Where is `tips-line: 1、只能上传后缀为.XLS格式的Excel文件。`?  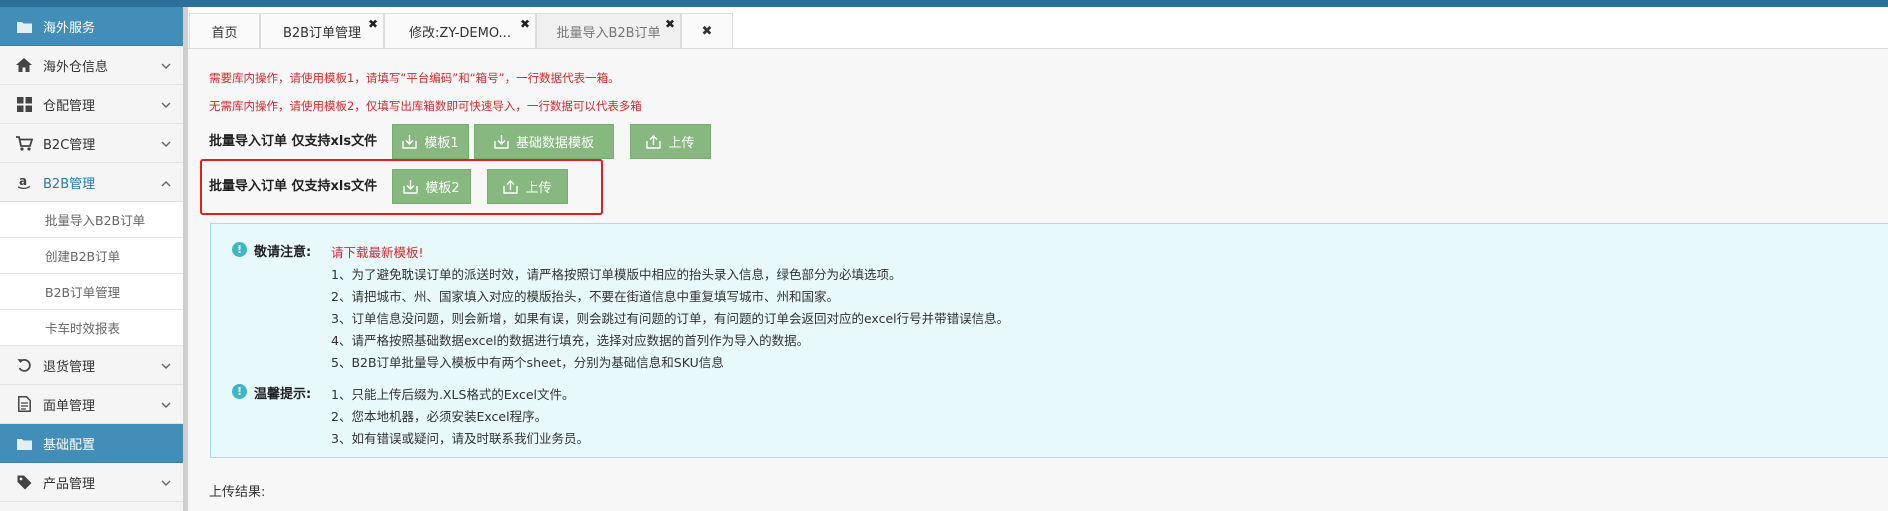 tips-line: 1、只能上传后缀为.XLS格式的Excel文件。 is located at coordinates (453, 394).